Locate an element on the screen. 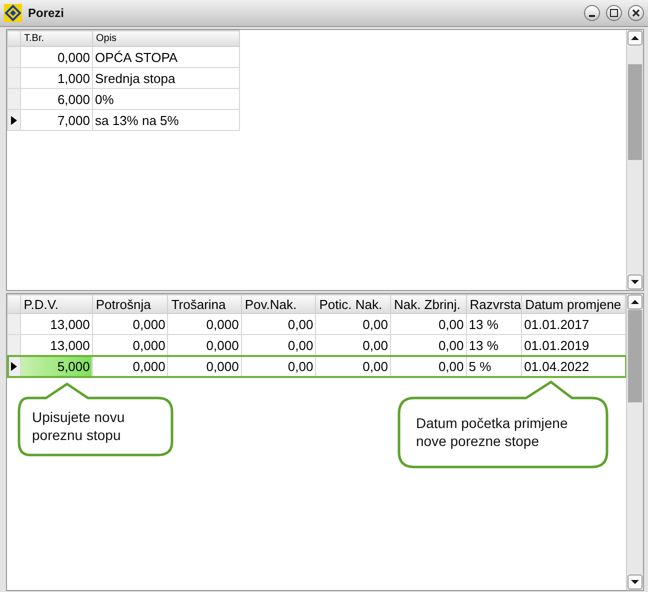 Image resolution: width=648 pixels, height=592 pixels. column-header: T.Br. is located at coordinates (56, 38).